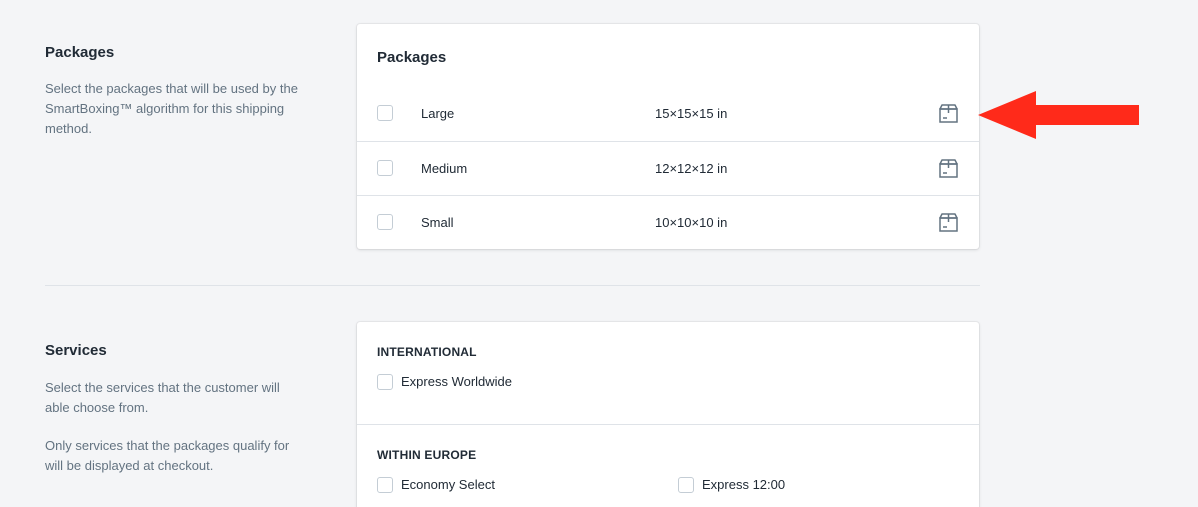 Image resolution: width=1198 pixels, height=507 pixels. Describe the element at coordinates (385, 168) in the screenshot. I see `package-checkbox-medium` at that location.